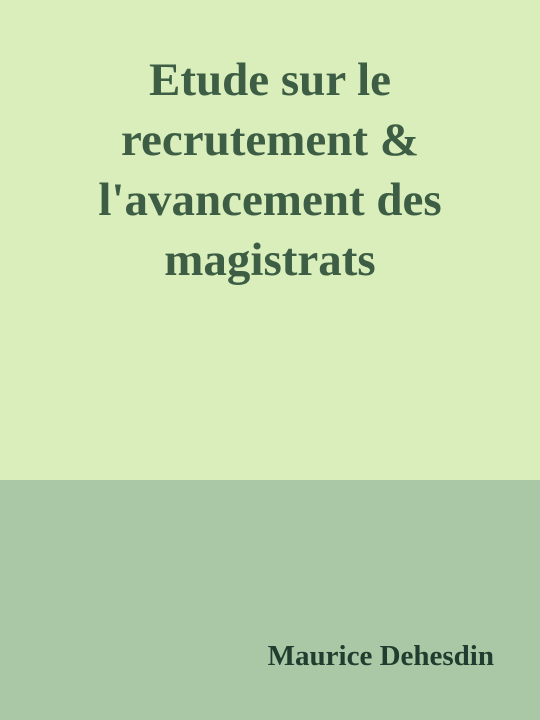  Describe the element at coordinates (270, 140) in the screenshot. I see `book-title-line-2: recrutement &` at that location.